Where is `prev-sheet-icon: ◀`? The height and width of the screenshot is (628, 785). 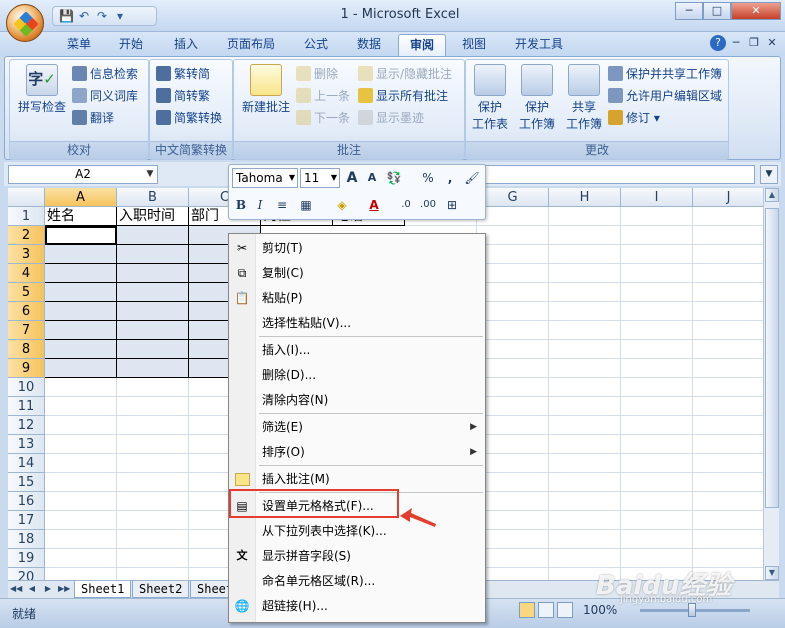
prev-sheet-icon: ◀ is located at coordinates (32, 589).